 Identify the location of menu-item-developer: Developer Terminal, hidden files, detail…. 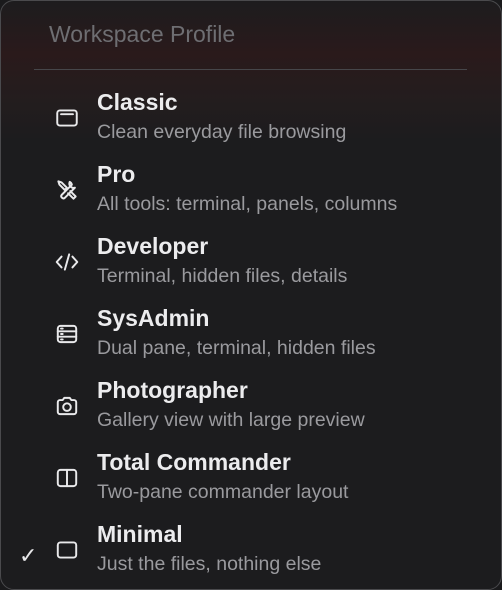
(251, 270).